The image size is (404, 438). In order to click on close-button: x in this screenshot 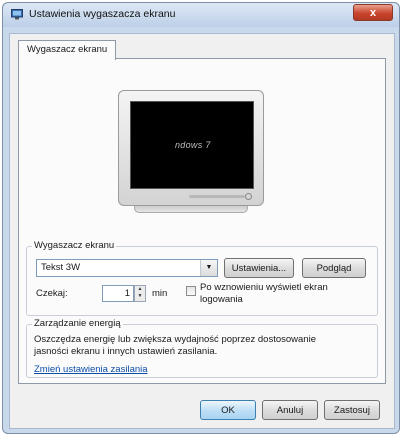, I will do `click(373, 12)`.